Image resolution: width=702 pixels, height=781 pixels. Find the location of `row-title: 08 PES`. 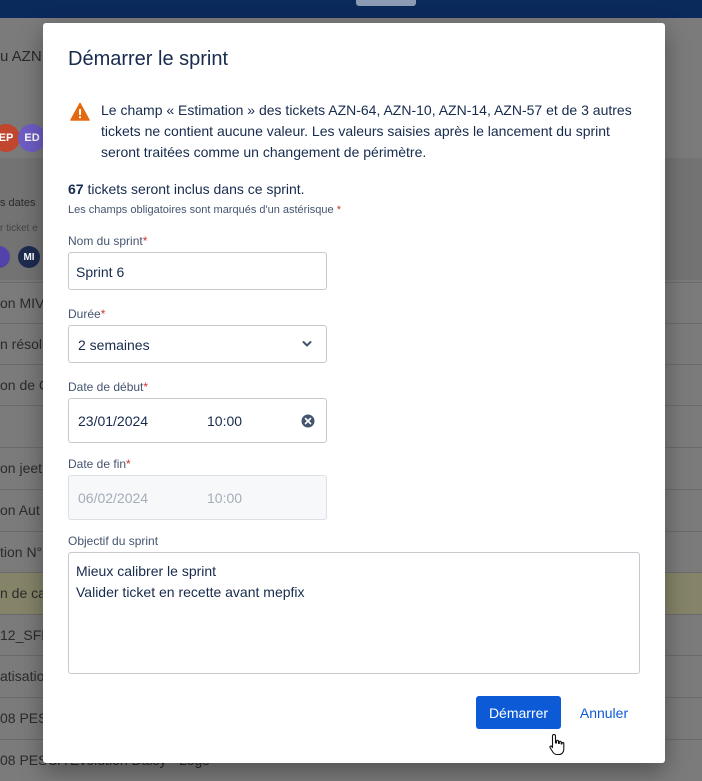

row-title: 08 PES is located at coordinates (24, 718).